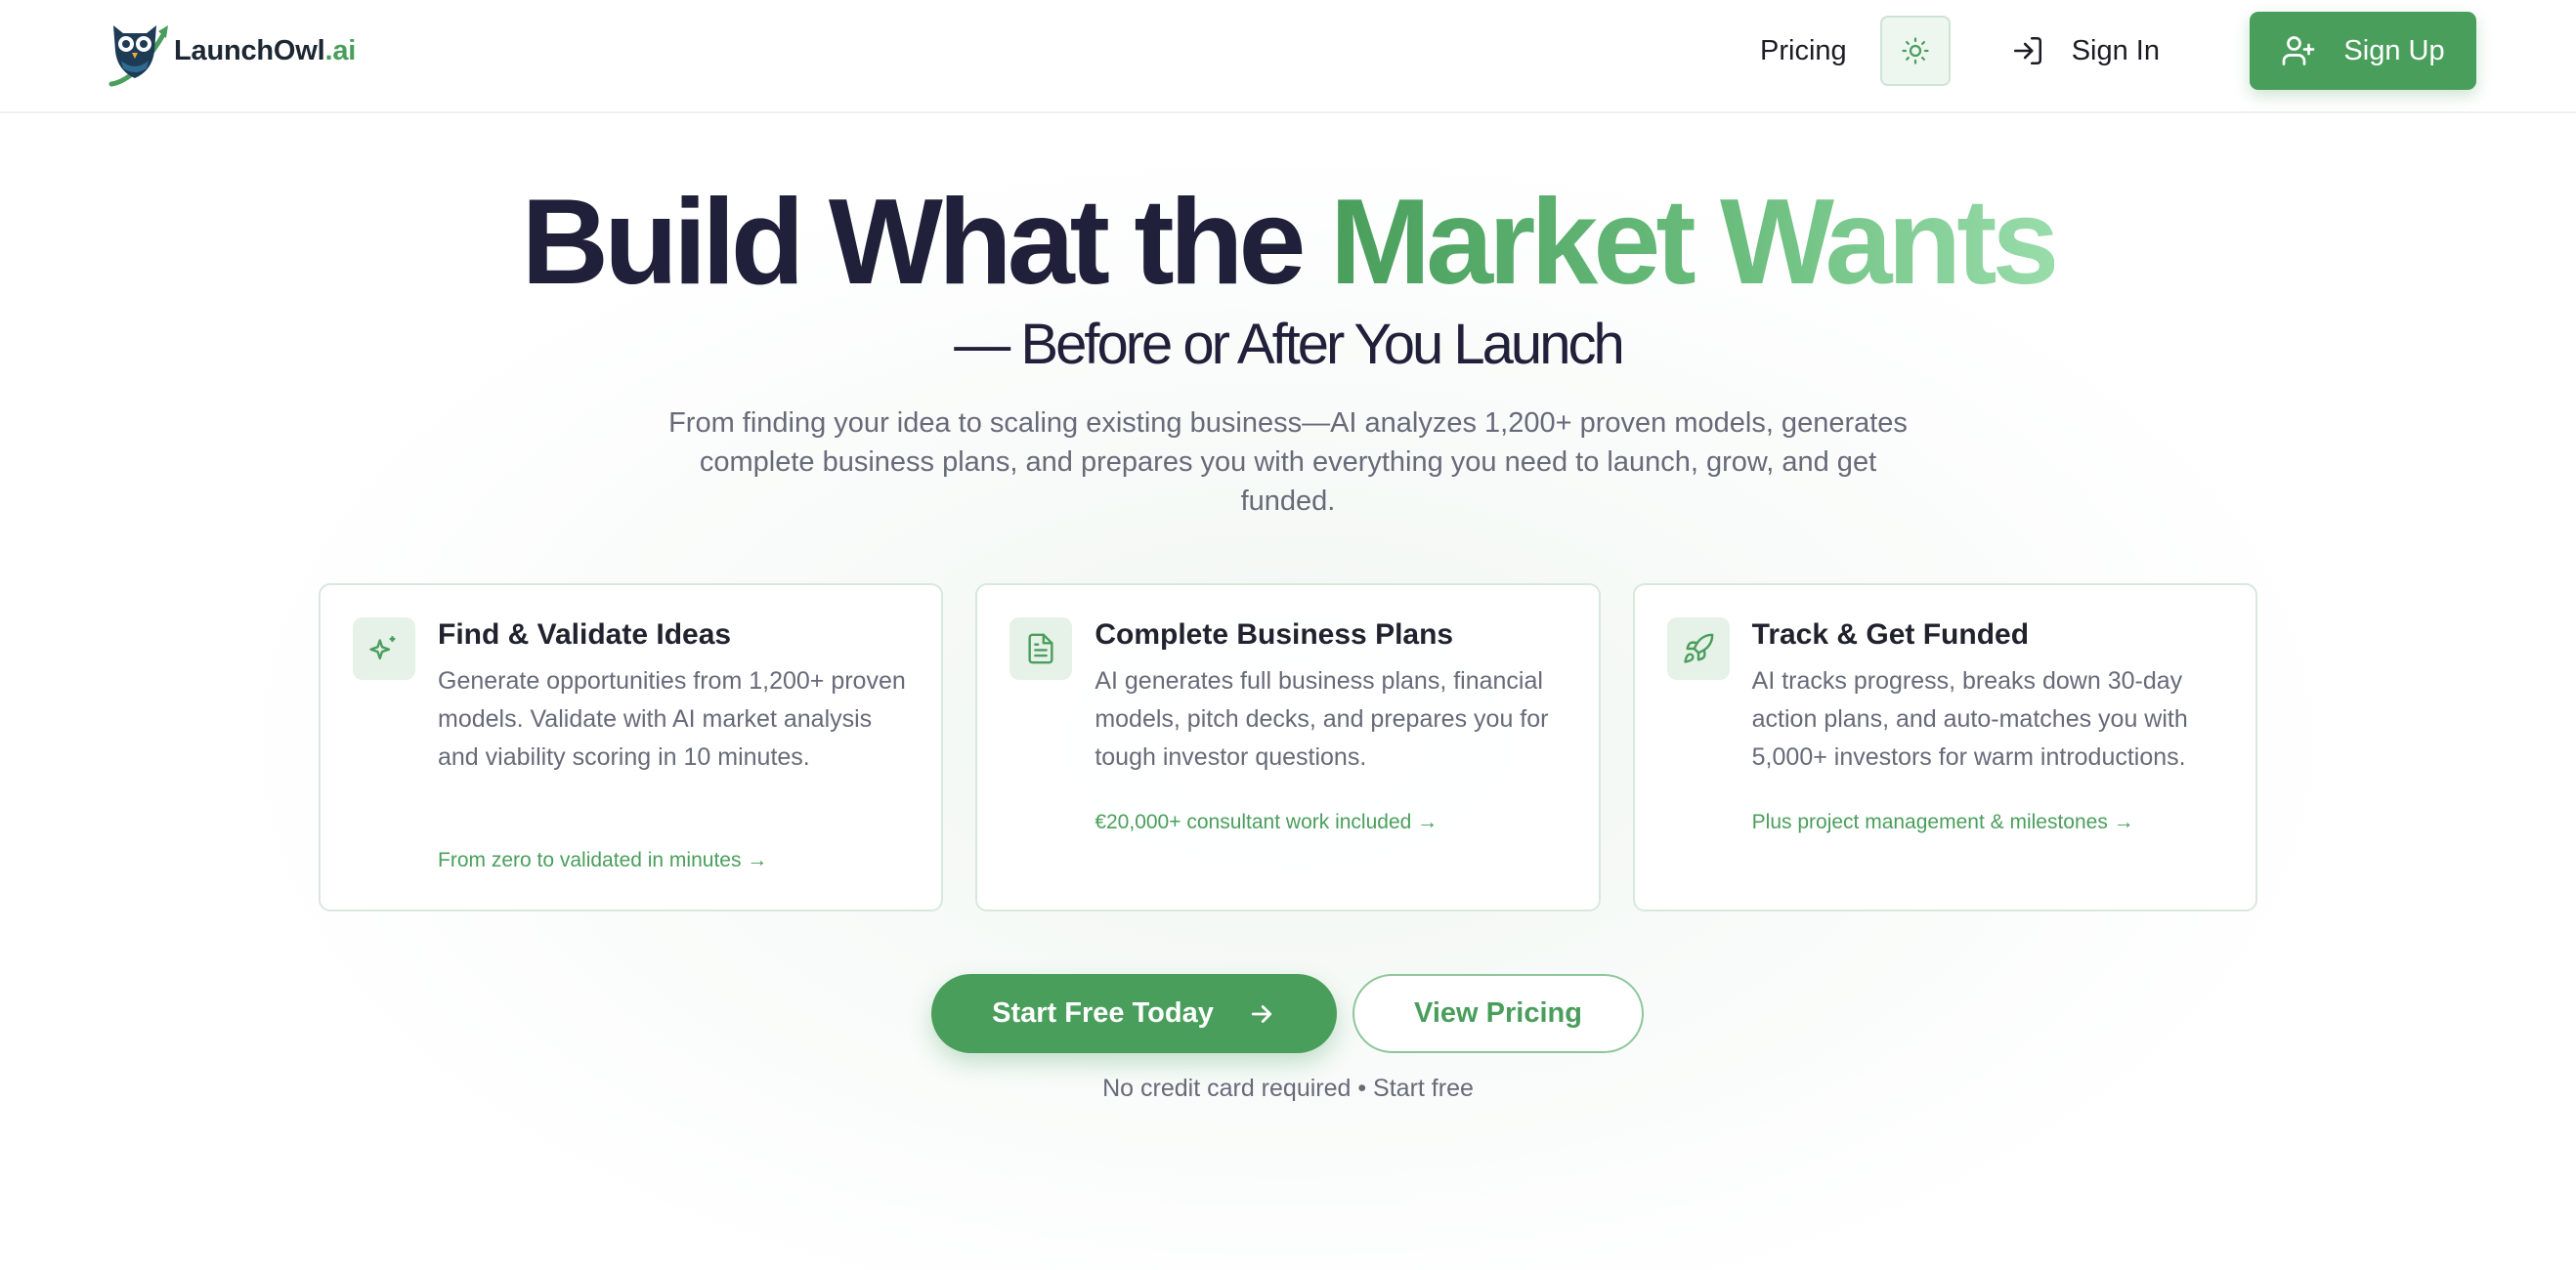 This screenshot has width=2576, height=1270. I want to click on hero-title-accent: Market Wants, so click(1694, 242).